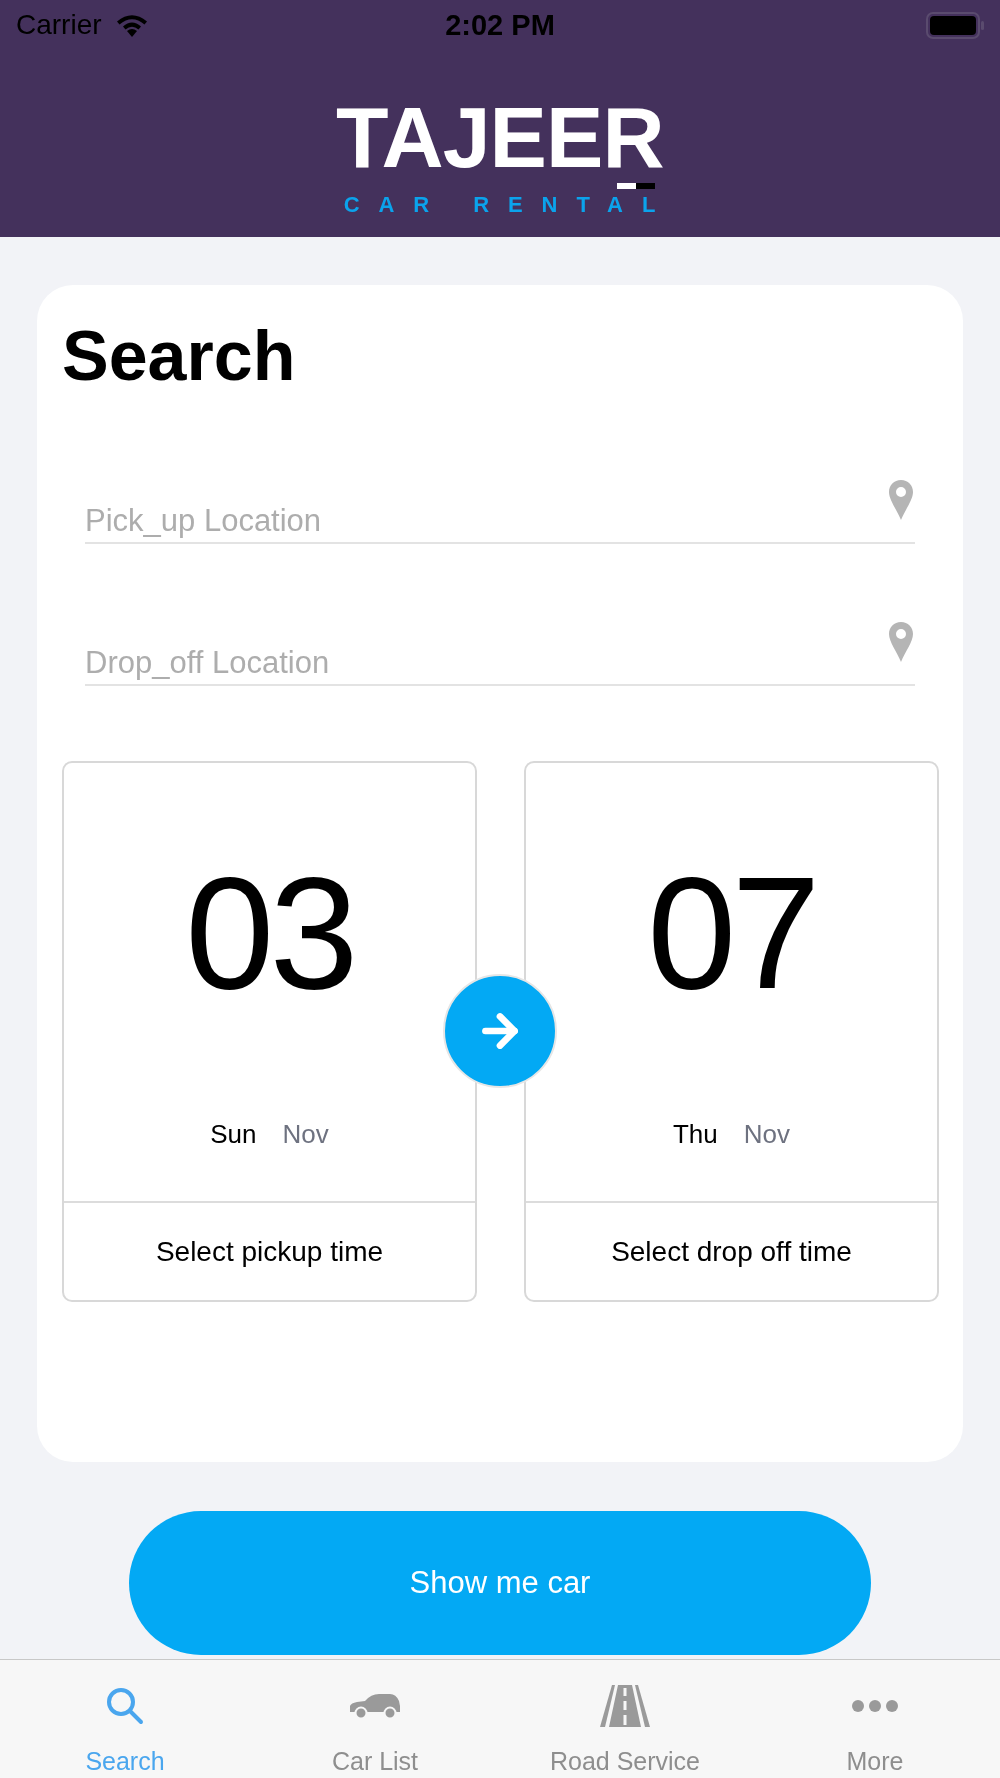  Describe the element at coordinates (500, 1583) in the screenshot. I see `show-car-button: Show me car` at that location.